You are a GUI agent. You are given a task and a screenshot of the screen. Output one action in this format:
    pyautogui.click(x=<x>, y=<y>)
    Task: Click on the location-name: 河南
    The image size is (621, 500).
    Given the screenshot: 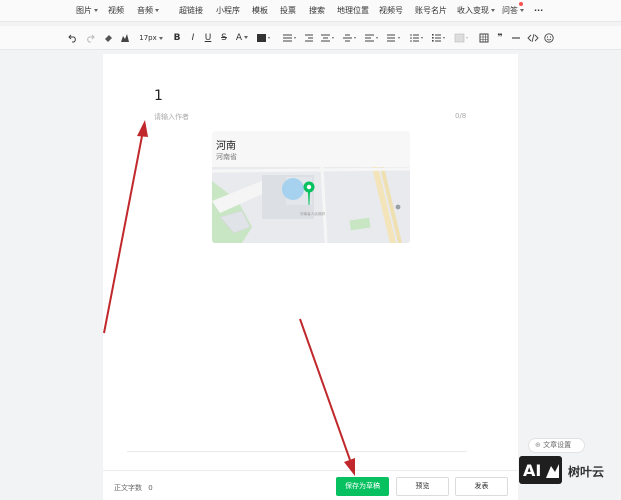 What is the action you would take?
    pyautogui.click(x=226, y=146)
    